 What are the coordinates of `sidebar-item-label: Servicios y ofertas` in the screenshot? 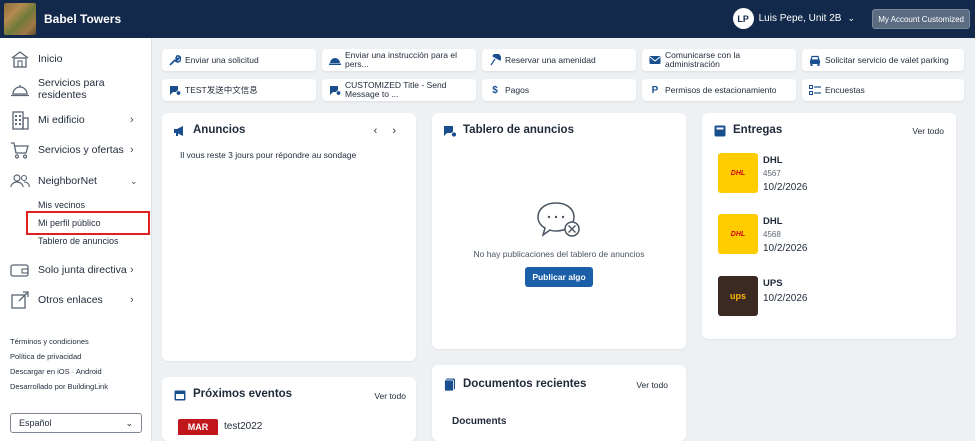 It's located at (81, 150).